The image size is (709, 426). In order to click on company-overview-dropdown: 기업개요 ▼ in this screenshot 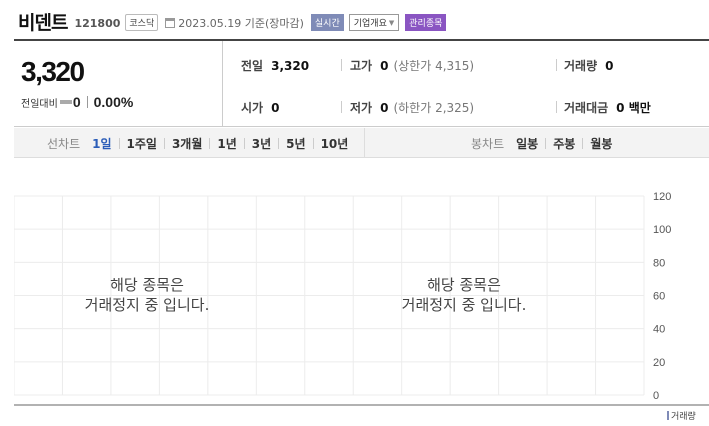, I will do `click(374, 22)`.